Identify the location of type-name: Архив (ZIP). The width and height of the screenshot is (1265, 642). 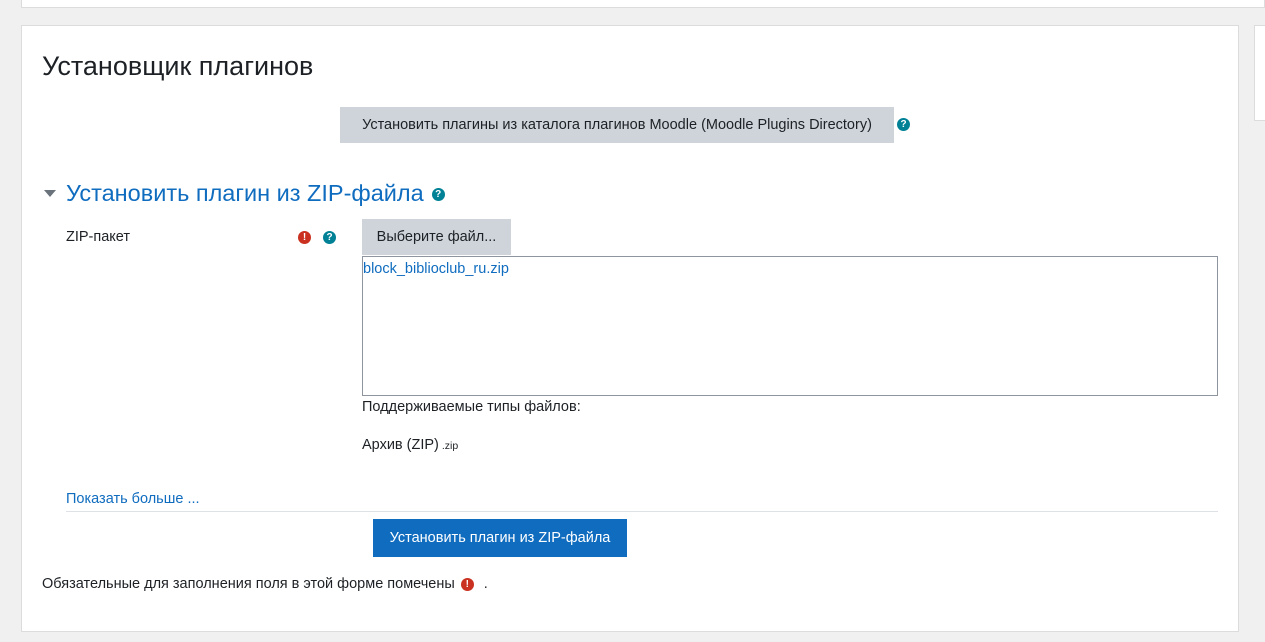
(400, 445).